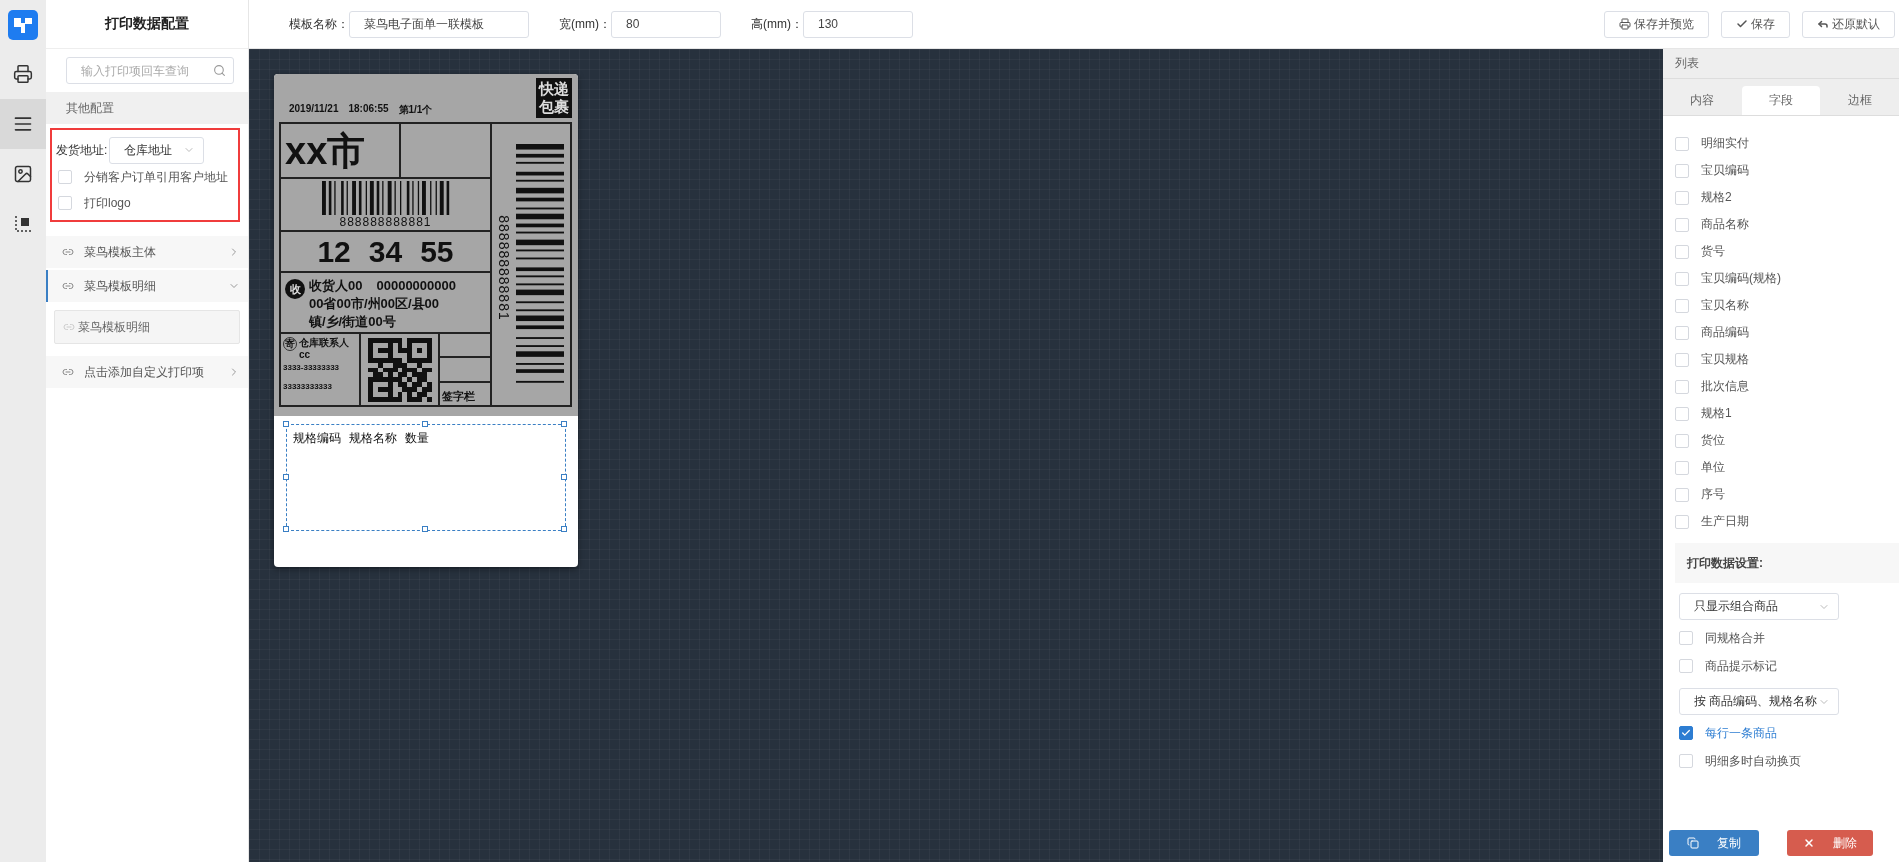  What do you see at coordinates (107, 203) in the screenshot?
I see `checkbox-label: 打印logo` at bounding box center [107, 203].